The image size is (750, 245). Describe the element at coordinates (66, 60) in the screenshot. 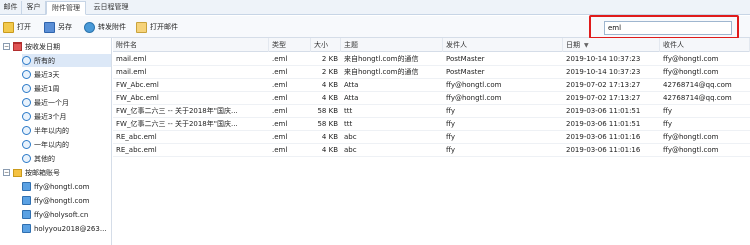

I see `sidebar-item-all: 所有的` at that location.